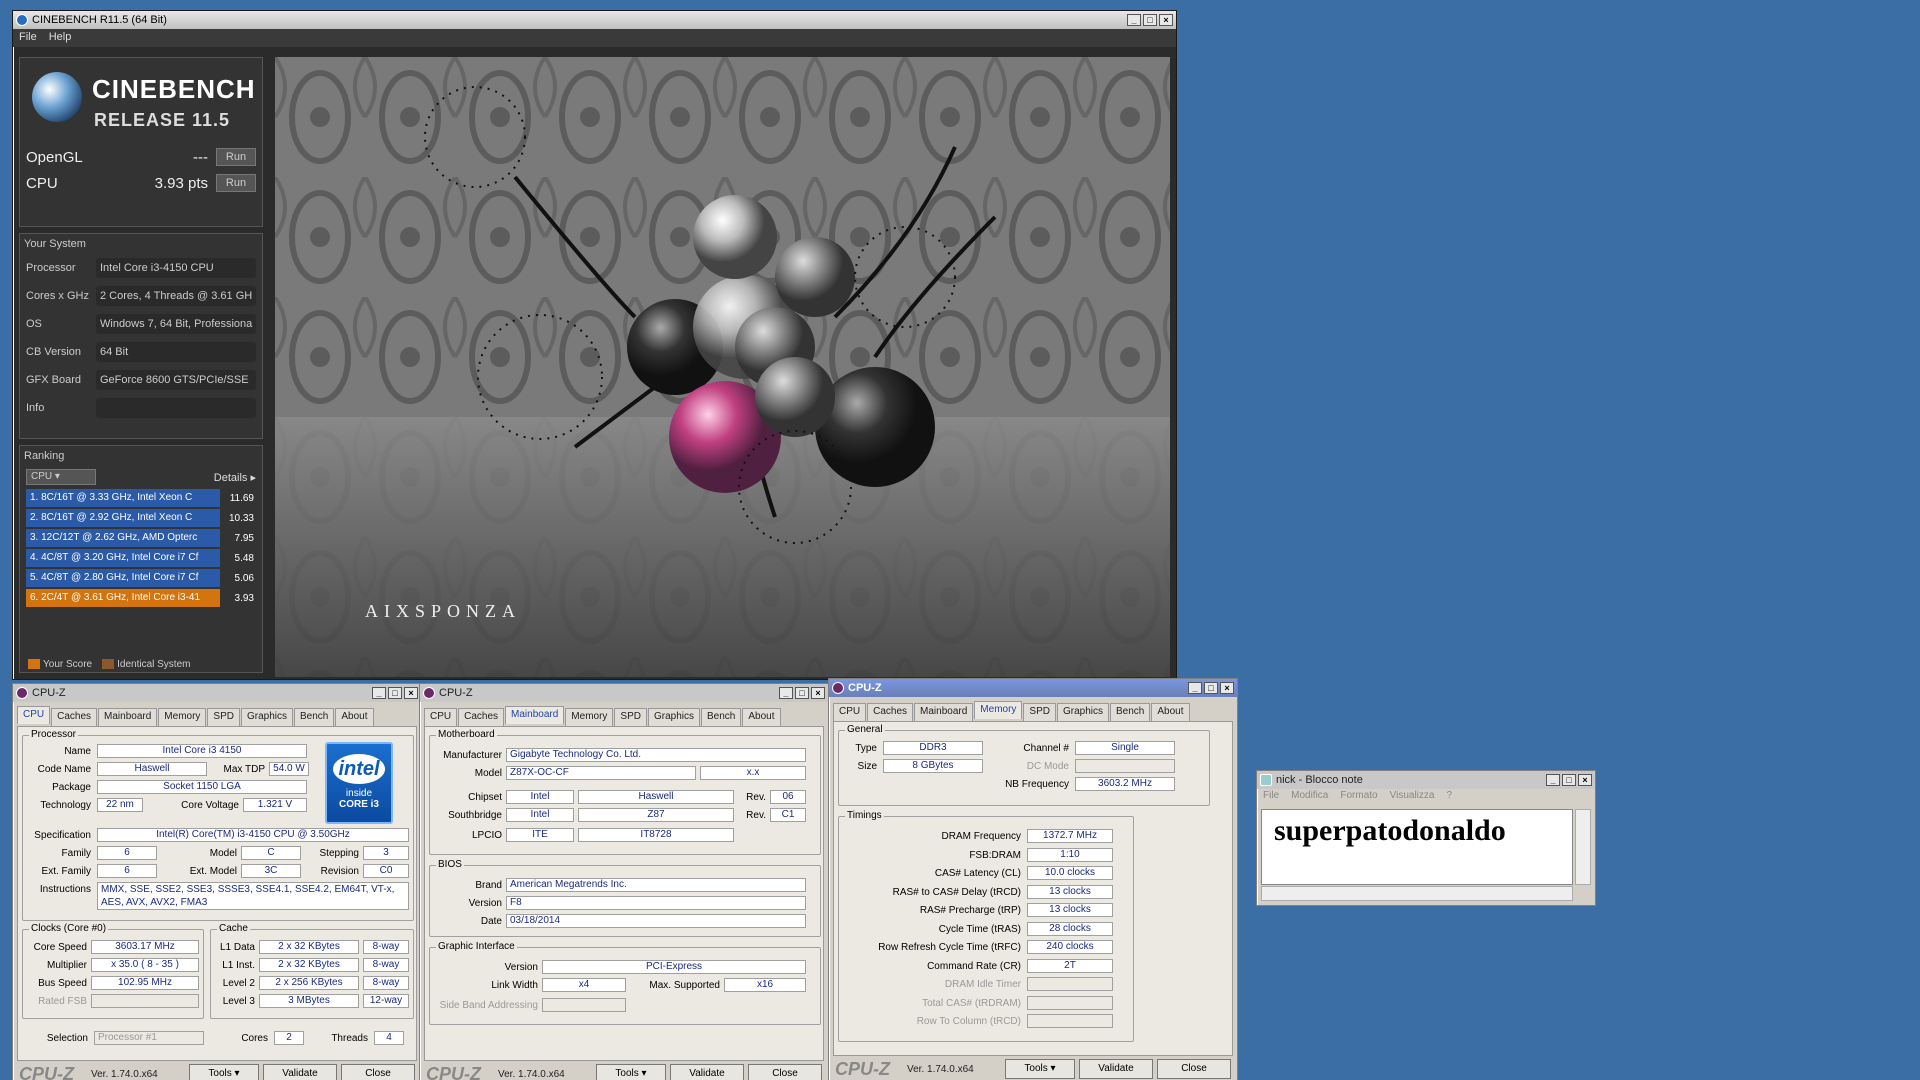  I want to click on channel-label: Channel #, so click(1046, 748).